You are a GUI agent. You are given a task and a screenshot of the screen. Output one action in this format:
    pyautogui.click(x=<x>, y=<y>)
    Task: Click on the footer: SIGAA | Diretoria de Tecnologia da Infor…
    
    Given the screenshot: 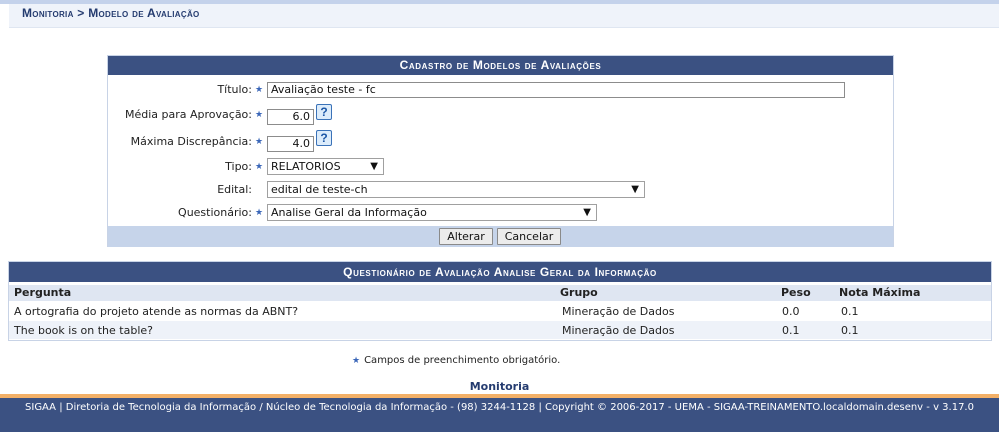 What is the action you would take?
    pyautogui.click(x=499, y=415)
    